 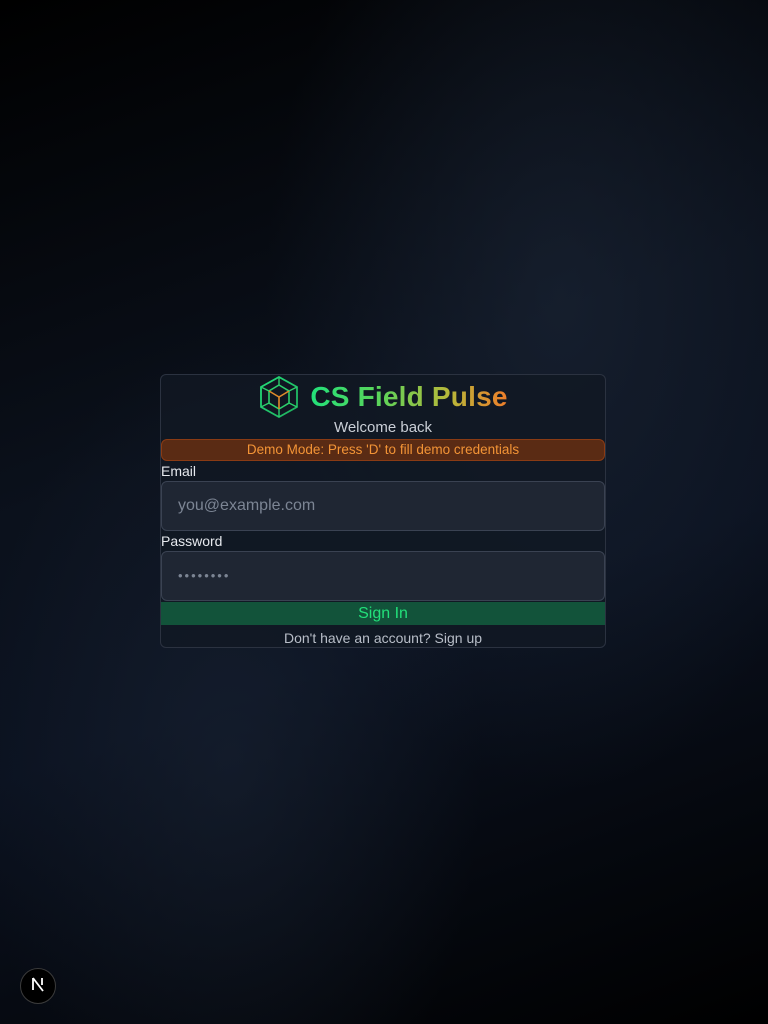 What do you see at coordinates (383, 576) in the screenshot?
I see `password-input` at bounding box center [383, 576].